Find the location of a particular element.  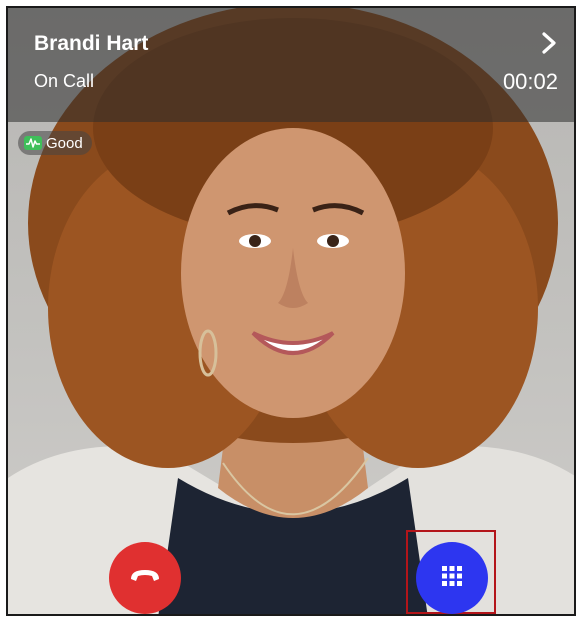

connection-quality-badge: Good is located at coordinates (55, 143).